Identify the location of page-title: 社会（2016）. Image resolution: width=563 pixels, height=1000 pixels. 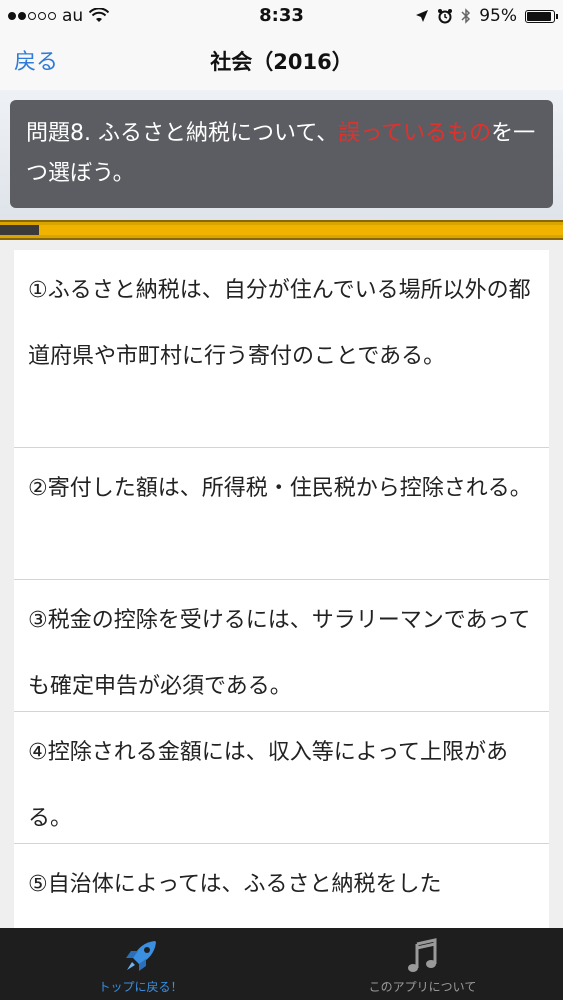
(281, 62).